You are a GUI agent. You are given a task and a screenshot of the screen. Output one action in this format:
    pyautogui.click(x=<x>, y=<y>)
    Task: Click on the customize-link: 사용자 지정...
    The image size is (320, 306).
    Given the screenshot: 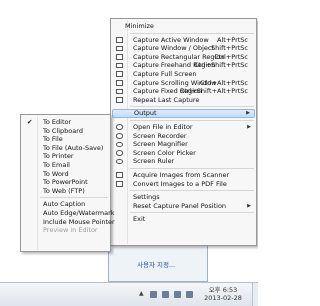 What is the action you would take?
    pyautogui.click(x=156, y=264)
    